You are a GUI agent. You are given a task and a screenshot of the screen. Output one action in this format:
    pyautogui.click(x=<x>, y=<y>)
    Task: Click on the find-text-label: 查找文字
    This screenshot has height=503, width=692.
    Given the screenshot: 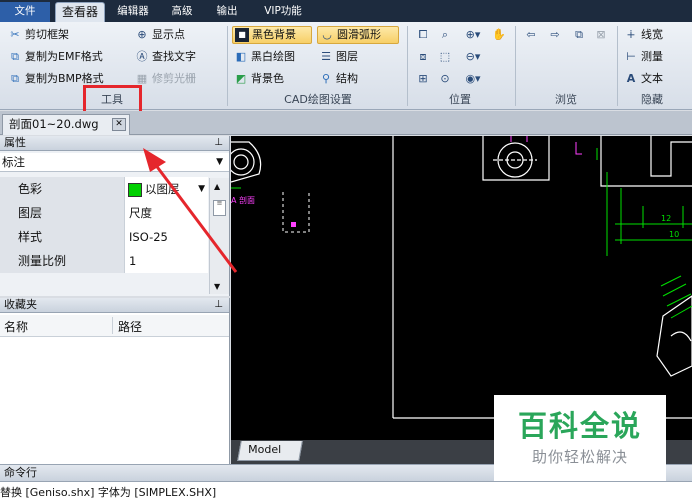 What is the action you would take?
    pyautogui.click(x=174, y=56)
    